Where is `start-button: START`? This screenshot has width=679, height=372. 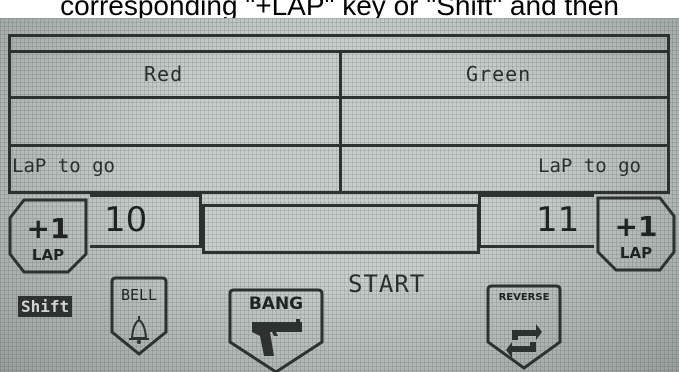
start-button: START is located at coordinates (386, 284).